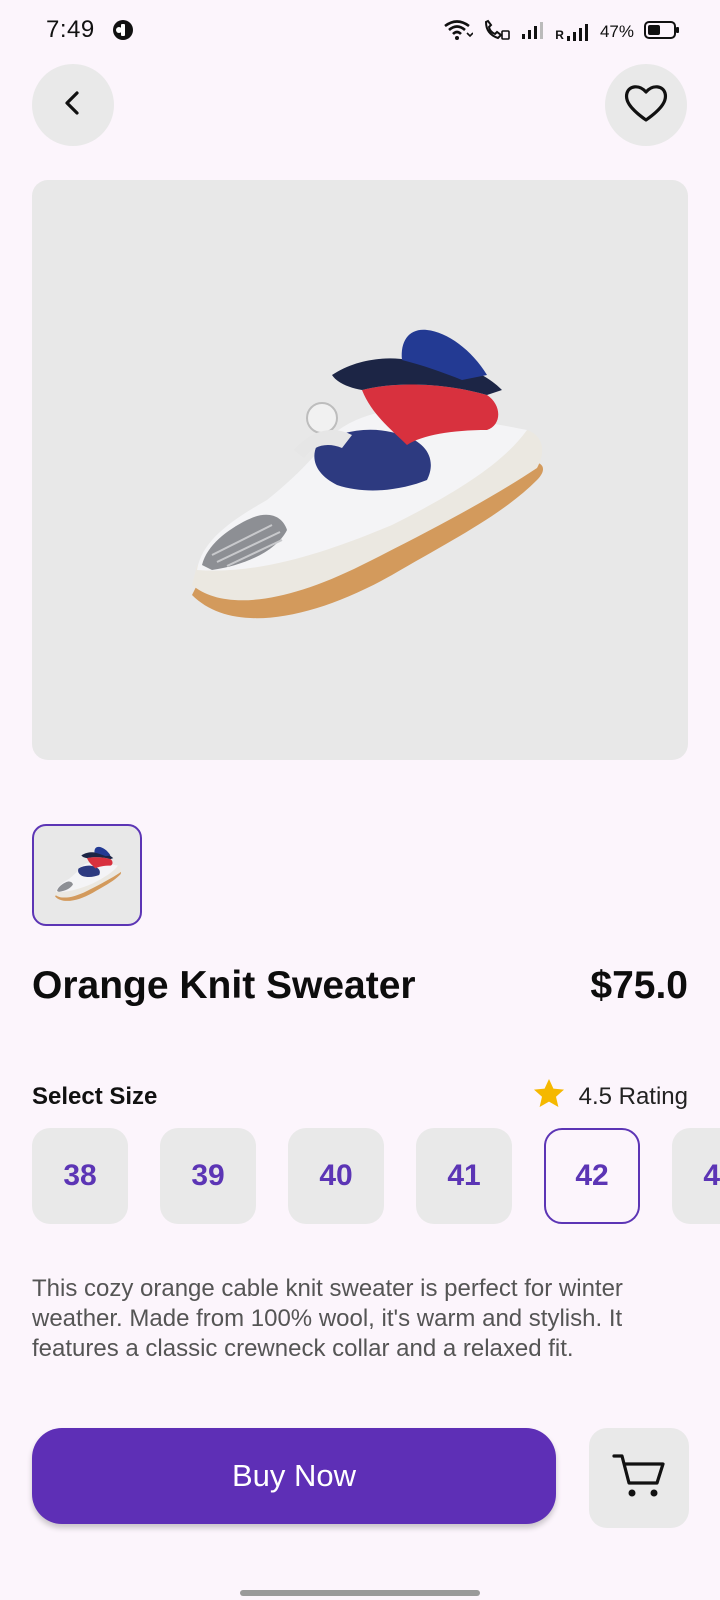 Image resolution: width=720 pixels, height=1600 pixels. Describe the element at coordinates (123, 32) in the screenshot. I see `notification-app-icon` at that location.